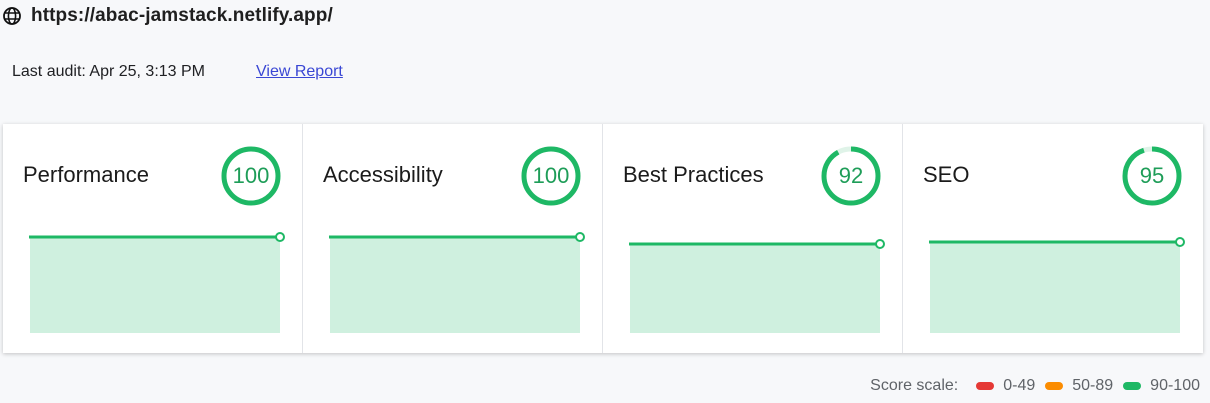  I want to click on score-gauge: 95, so click(1152, 176).